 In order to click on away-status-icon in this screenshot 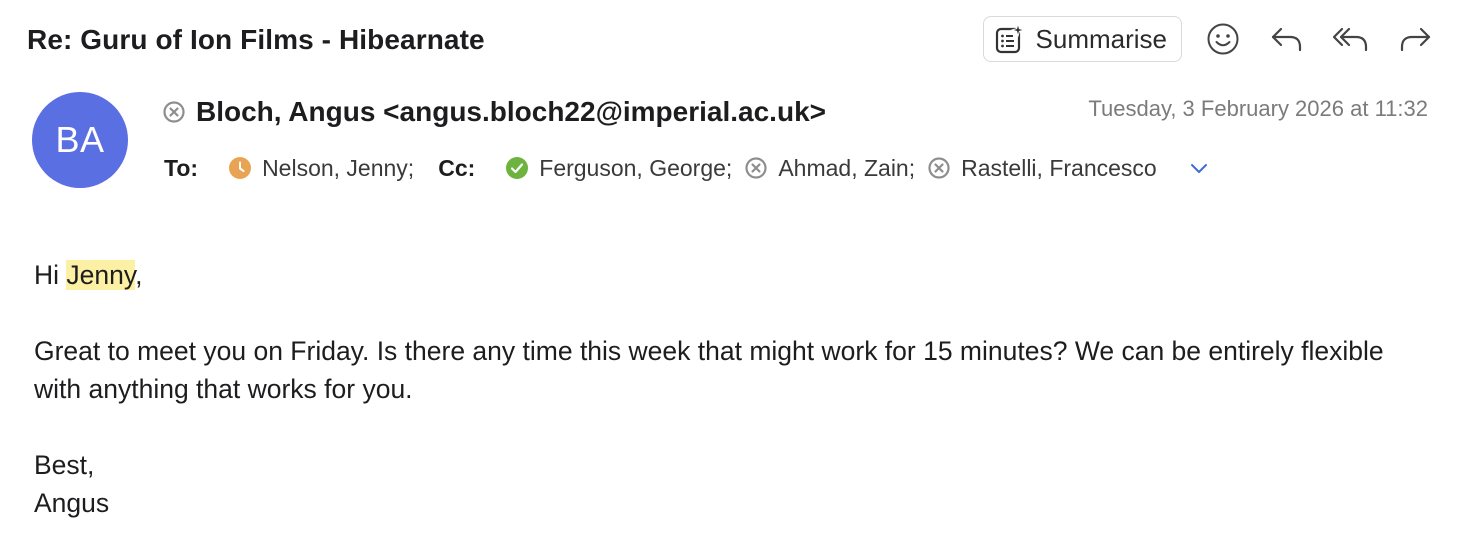, I will do `click(240, 168)`.